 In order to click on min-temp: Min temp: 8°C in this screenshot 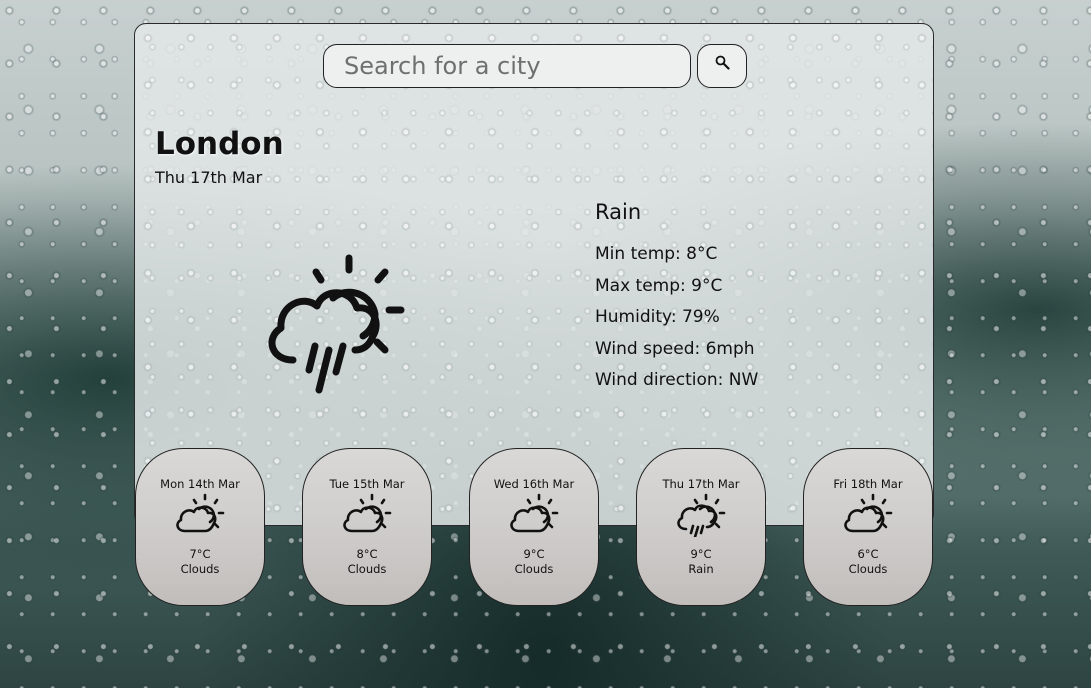, I will do `click(656, 254)`.